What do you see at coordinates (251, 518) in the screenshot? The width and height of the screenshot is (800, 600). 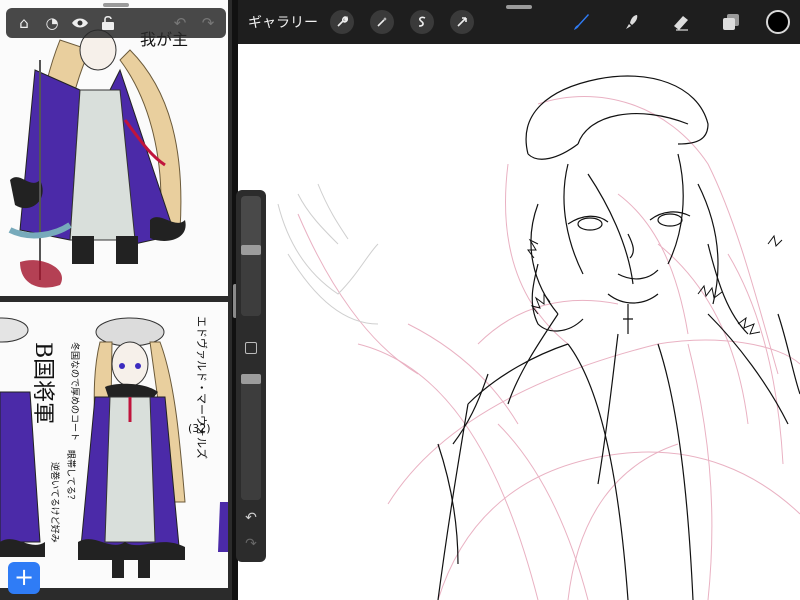 I see `undo-icon: ↶` at bounding box center [251, 518].